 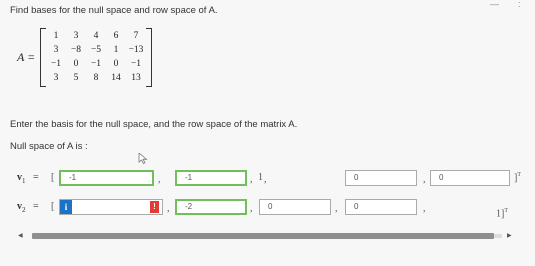 What do you see at coordinates (263, 236) in the screenshot?
I see `horizontal-scrollbar-thumb` at bounding box center [263, 236].